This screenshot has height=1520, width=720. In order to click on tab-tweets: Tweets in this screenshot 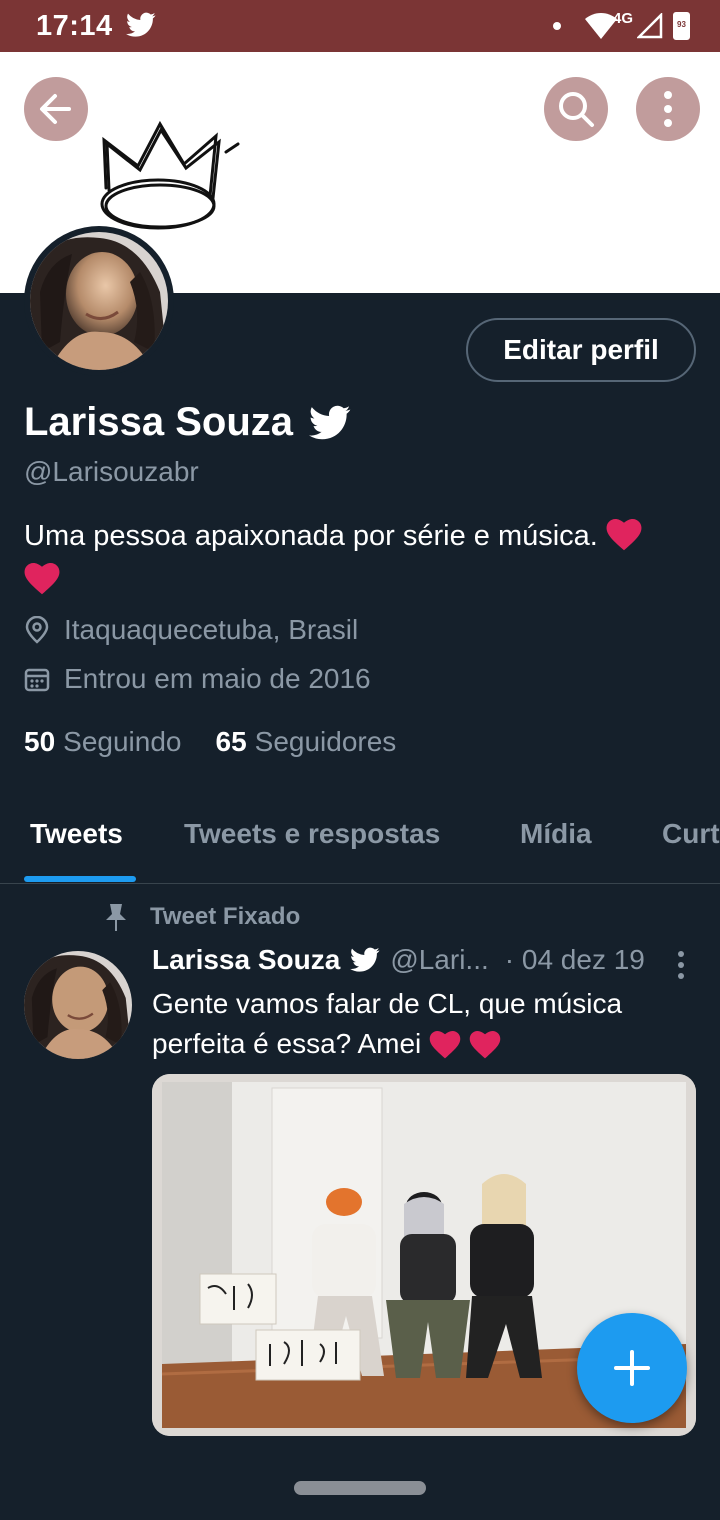, I will do `click(76, 834)`.